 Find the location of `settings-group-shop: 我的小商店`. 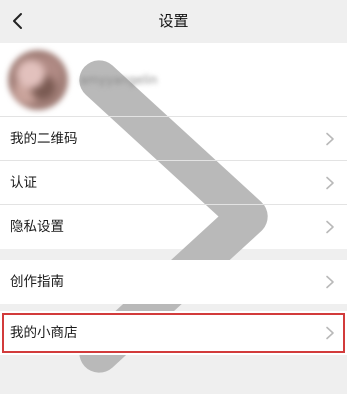

settings-group-shop: 我的小商店 is located at coordinates (173, 333).